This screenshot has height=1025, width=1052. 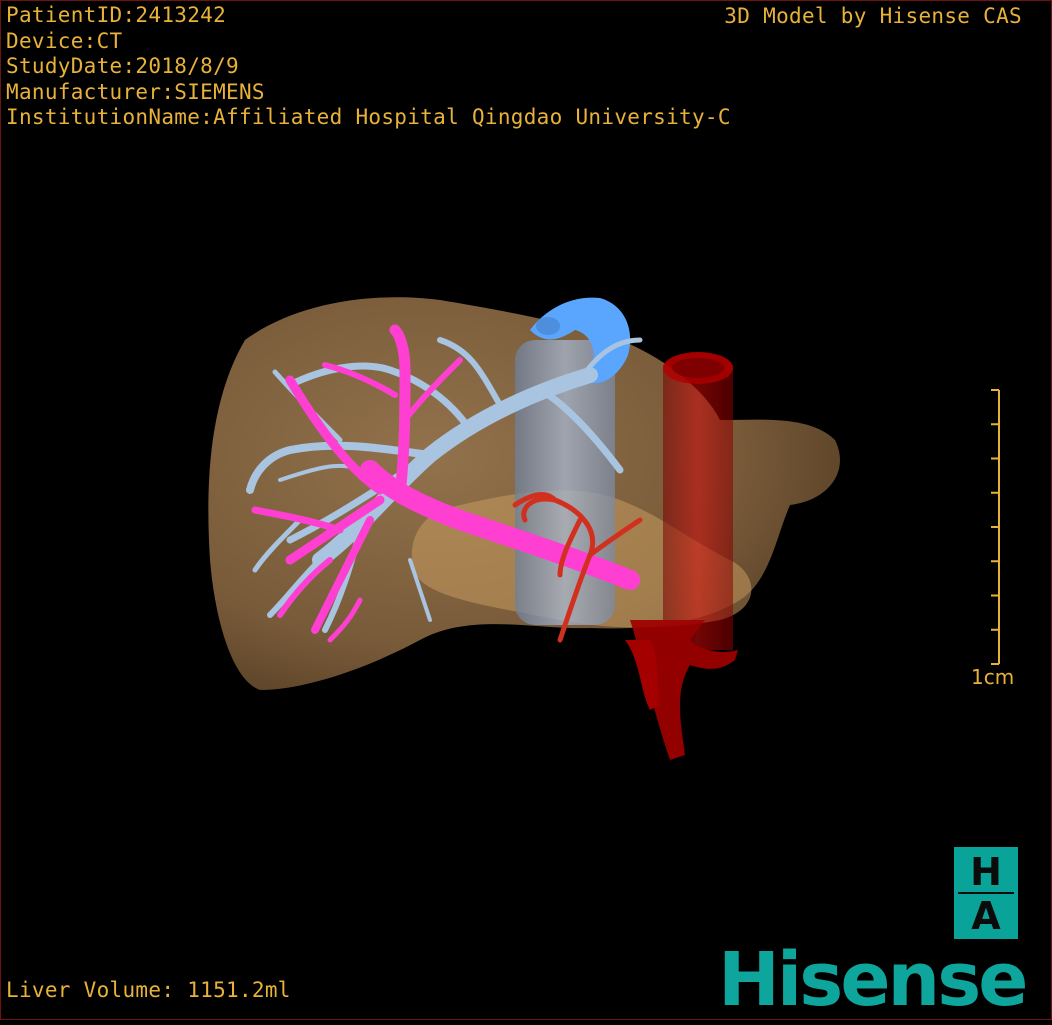 What do you see at coordinates (135, 91) in the screenshot?
I see `manufacturer: Manufacturer:SIEMENS` at bounding box center [135, 91].